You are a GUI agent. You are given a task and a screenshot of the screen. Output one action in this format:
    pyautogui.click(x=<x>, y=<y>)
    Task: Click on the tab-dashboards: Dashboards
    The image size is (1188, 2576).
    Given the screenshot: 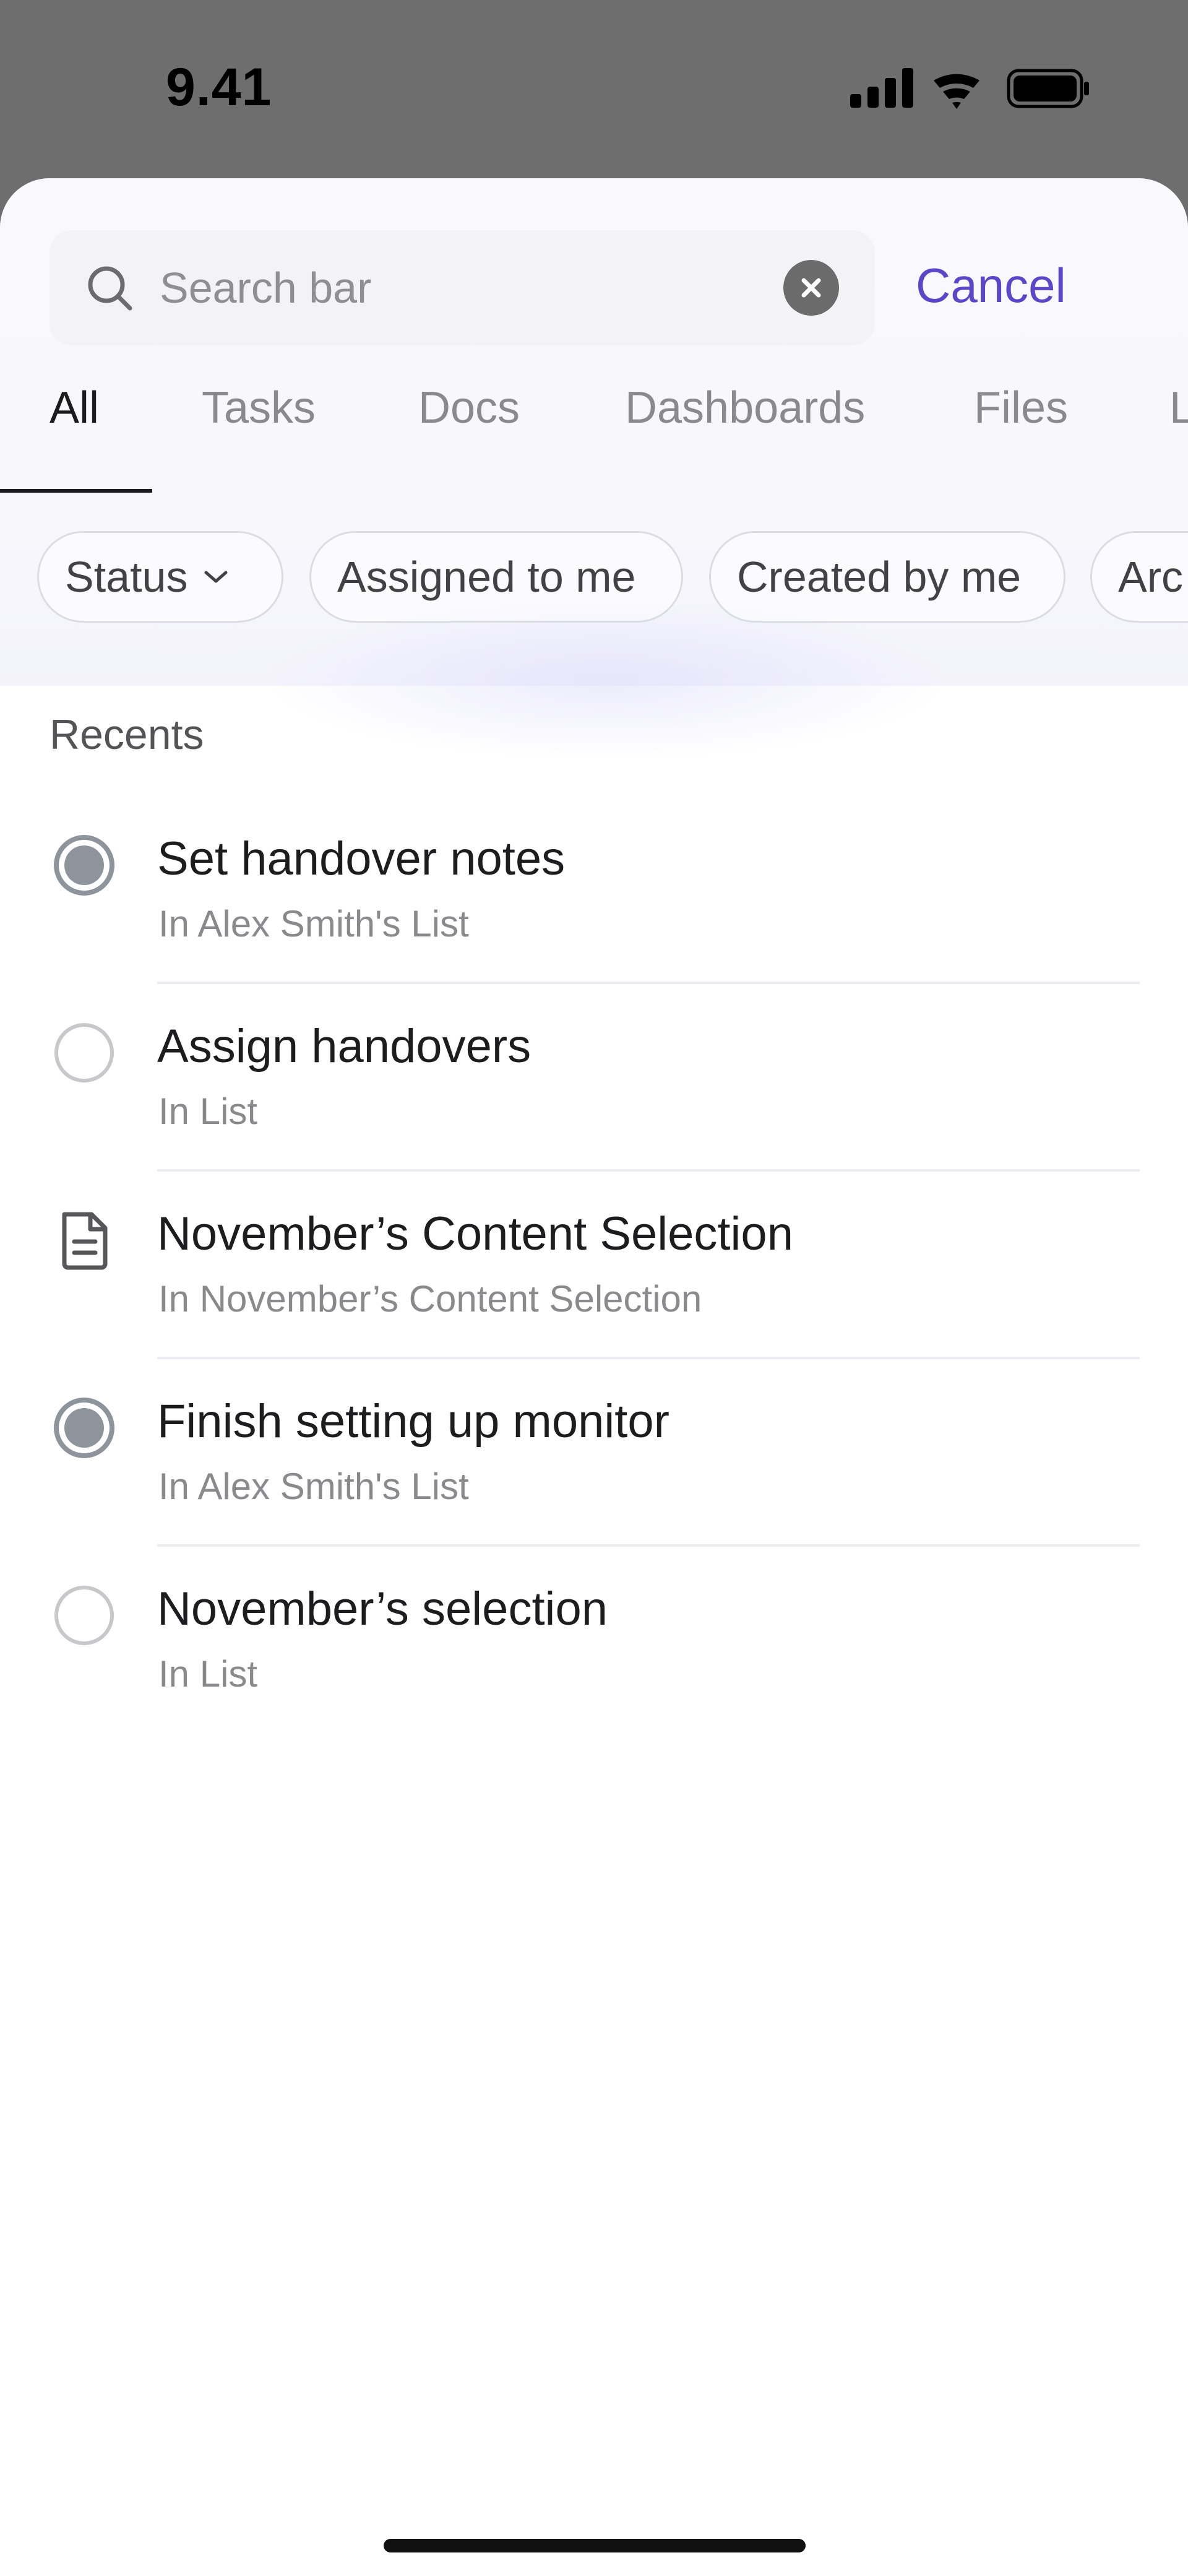 What is the action you would take?
    pyautogui.click(x=745, y=408)
    